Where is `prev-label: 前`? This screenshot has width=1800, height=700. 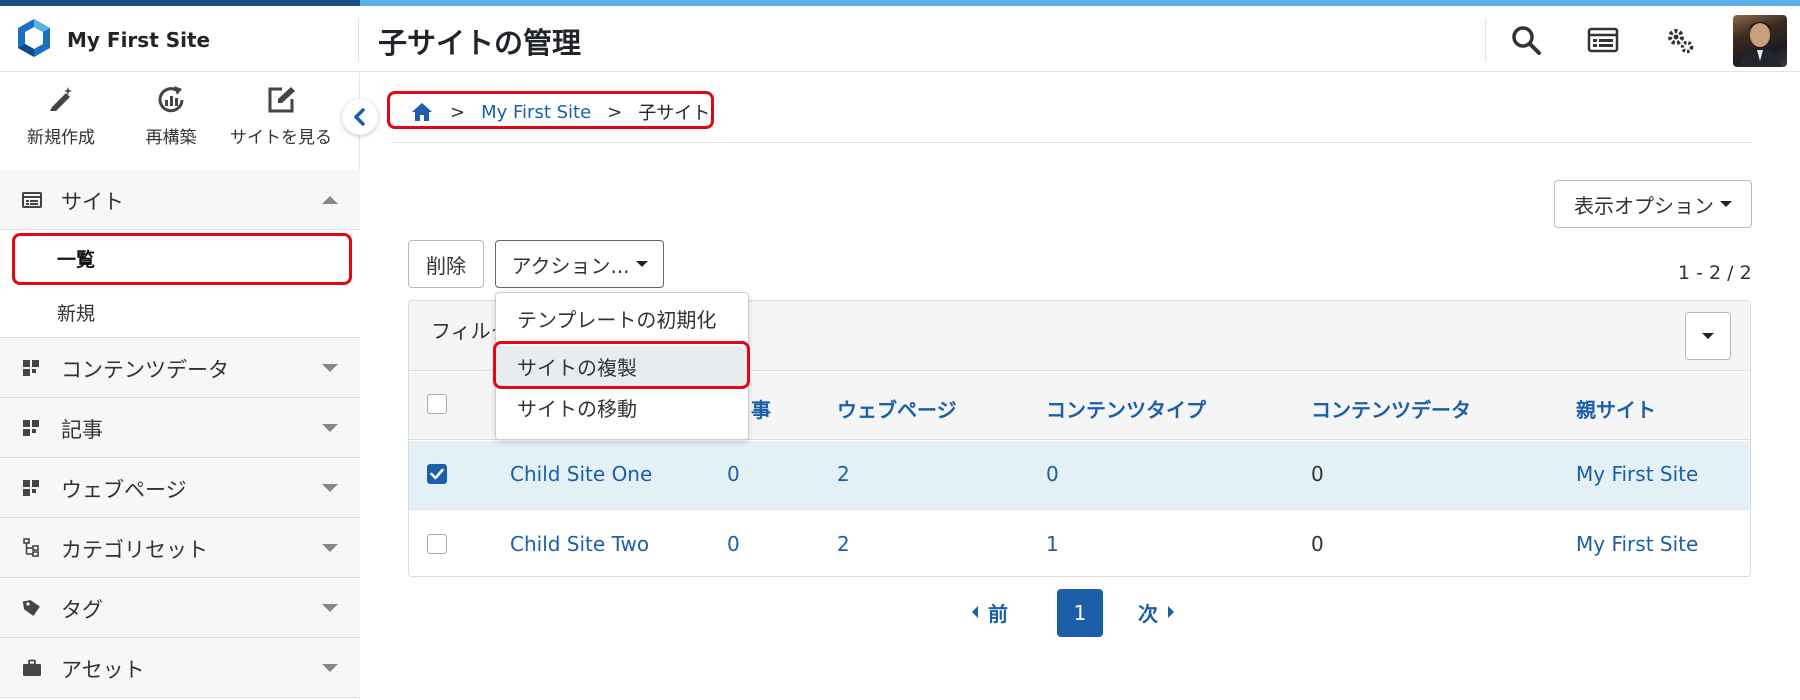 prev-label: 前 is located at coordinates (998, 613).